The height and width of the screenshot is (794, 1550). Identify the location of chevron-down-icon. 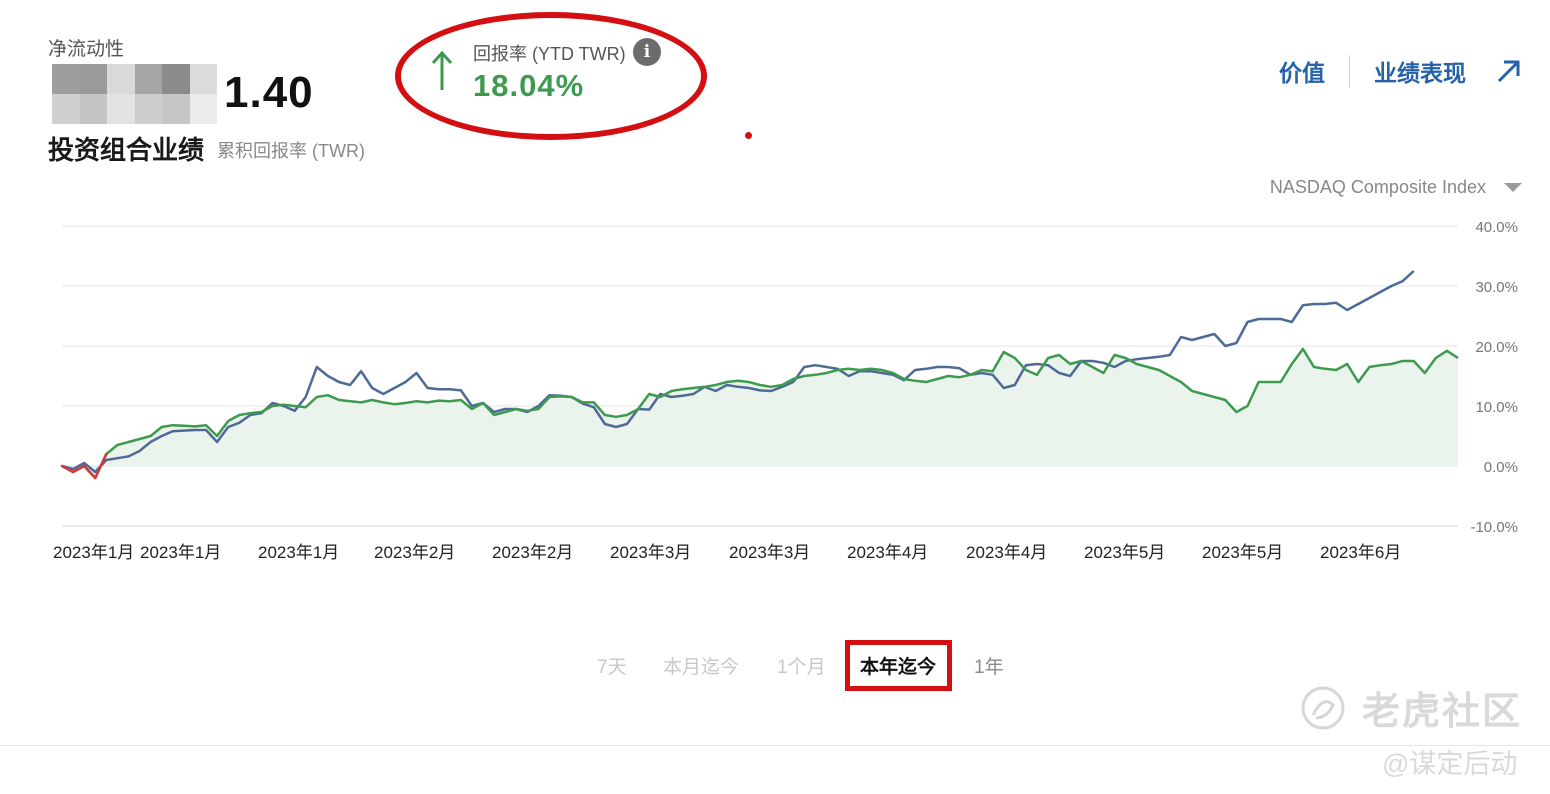
(1513, 187).